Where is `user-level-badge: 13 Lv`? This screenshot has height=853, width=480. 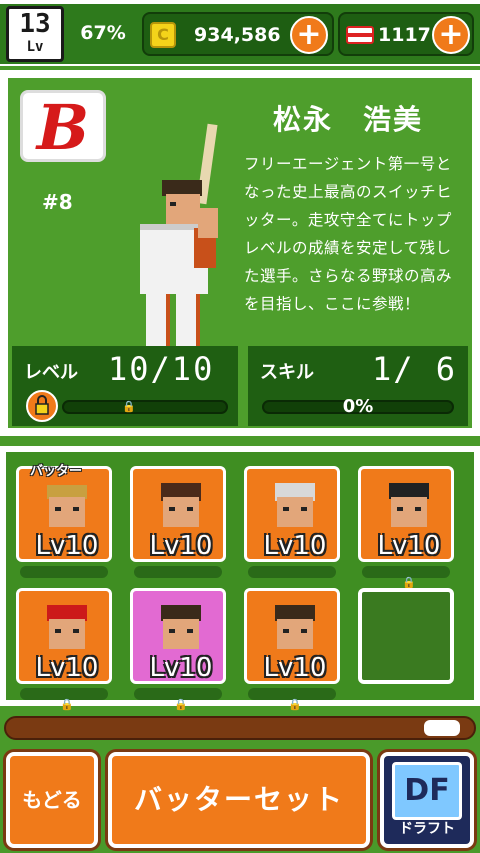 user-level-badge: 13 Lv is located at coordinates (35, 34).